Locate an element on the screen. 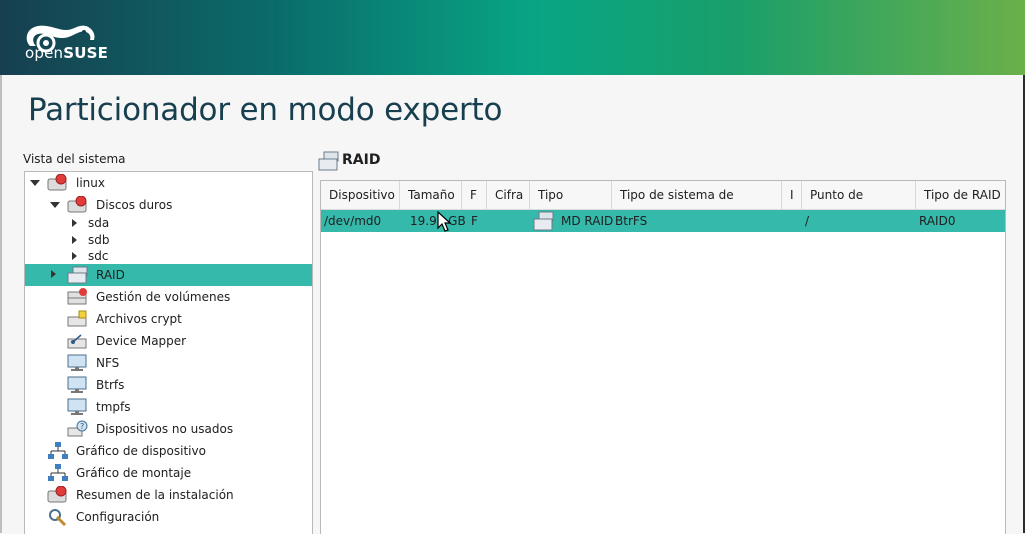 The image size is (1025, 534). tree-item-unused-devices: ? Dispositivos no usados is located at coordinates (168, 429).